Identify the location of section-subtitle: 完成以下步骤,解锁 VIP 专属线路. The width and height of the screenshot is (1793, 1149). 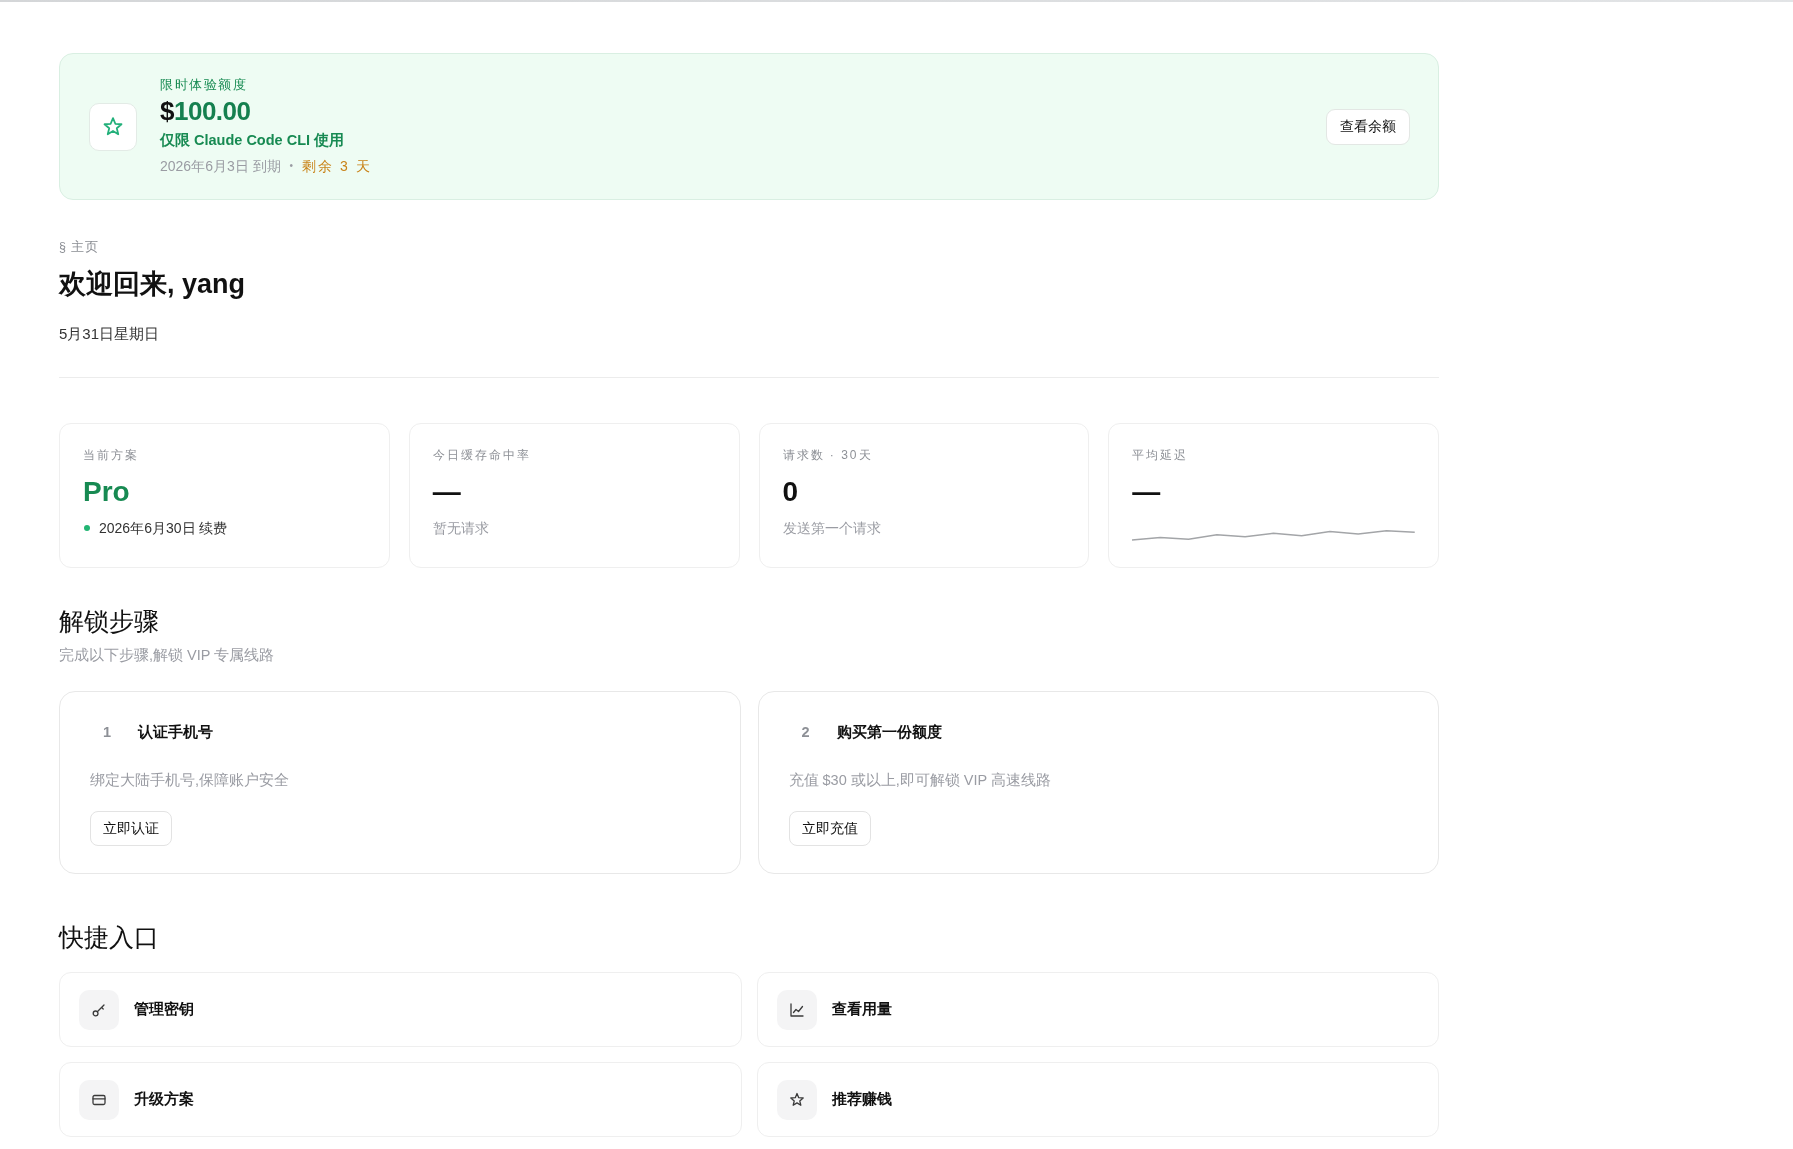
(167, 655).